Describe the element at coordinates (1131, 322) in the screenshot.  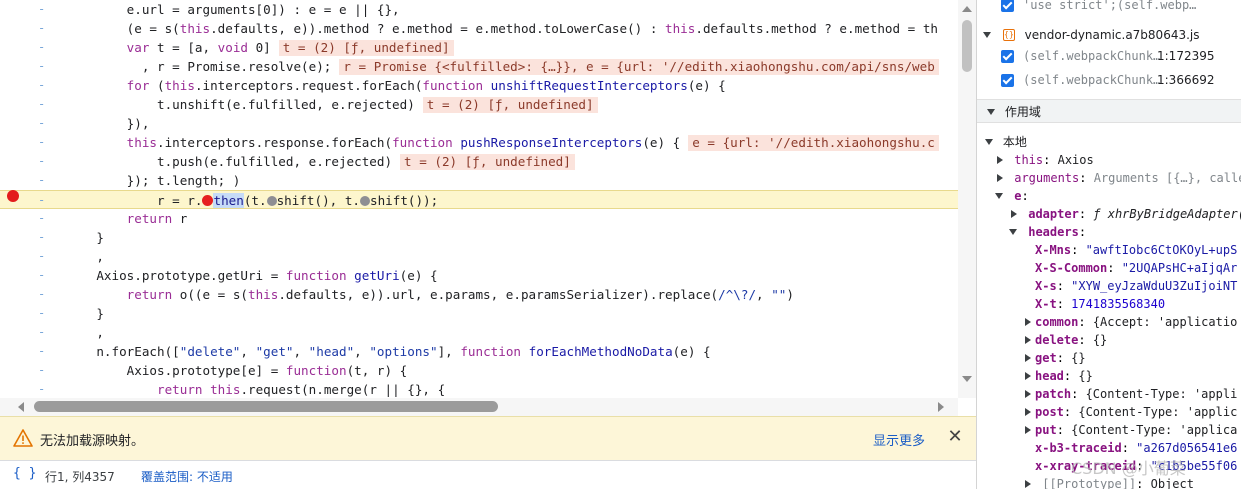
I see `header-group: common: {Accept: 'applicatio` at that location.